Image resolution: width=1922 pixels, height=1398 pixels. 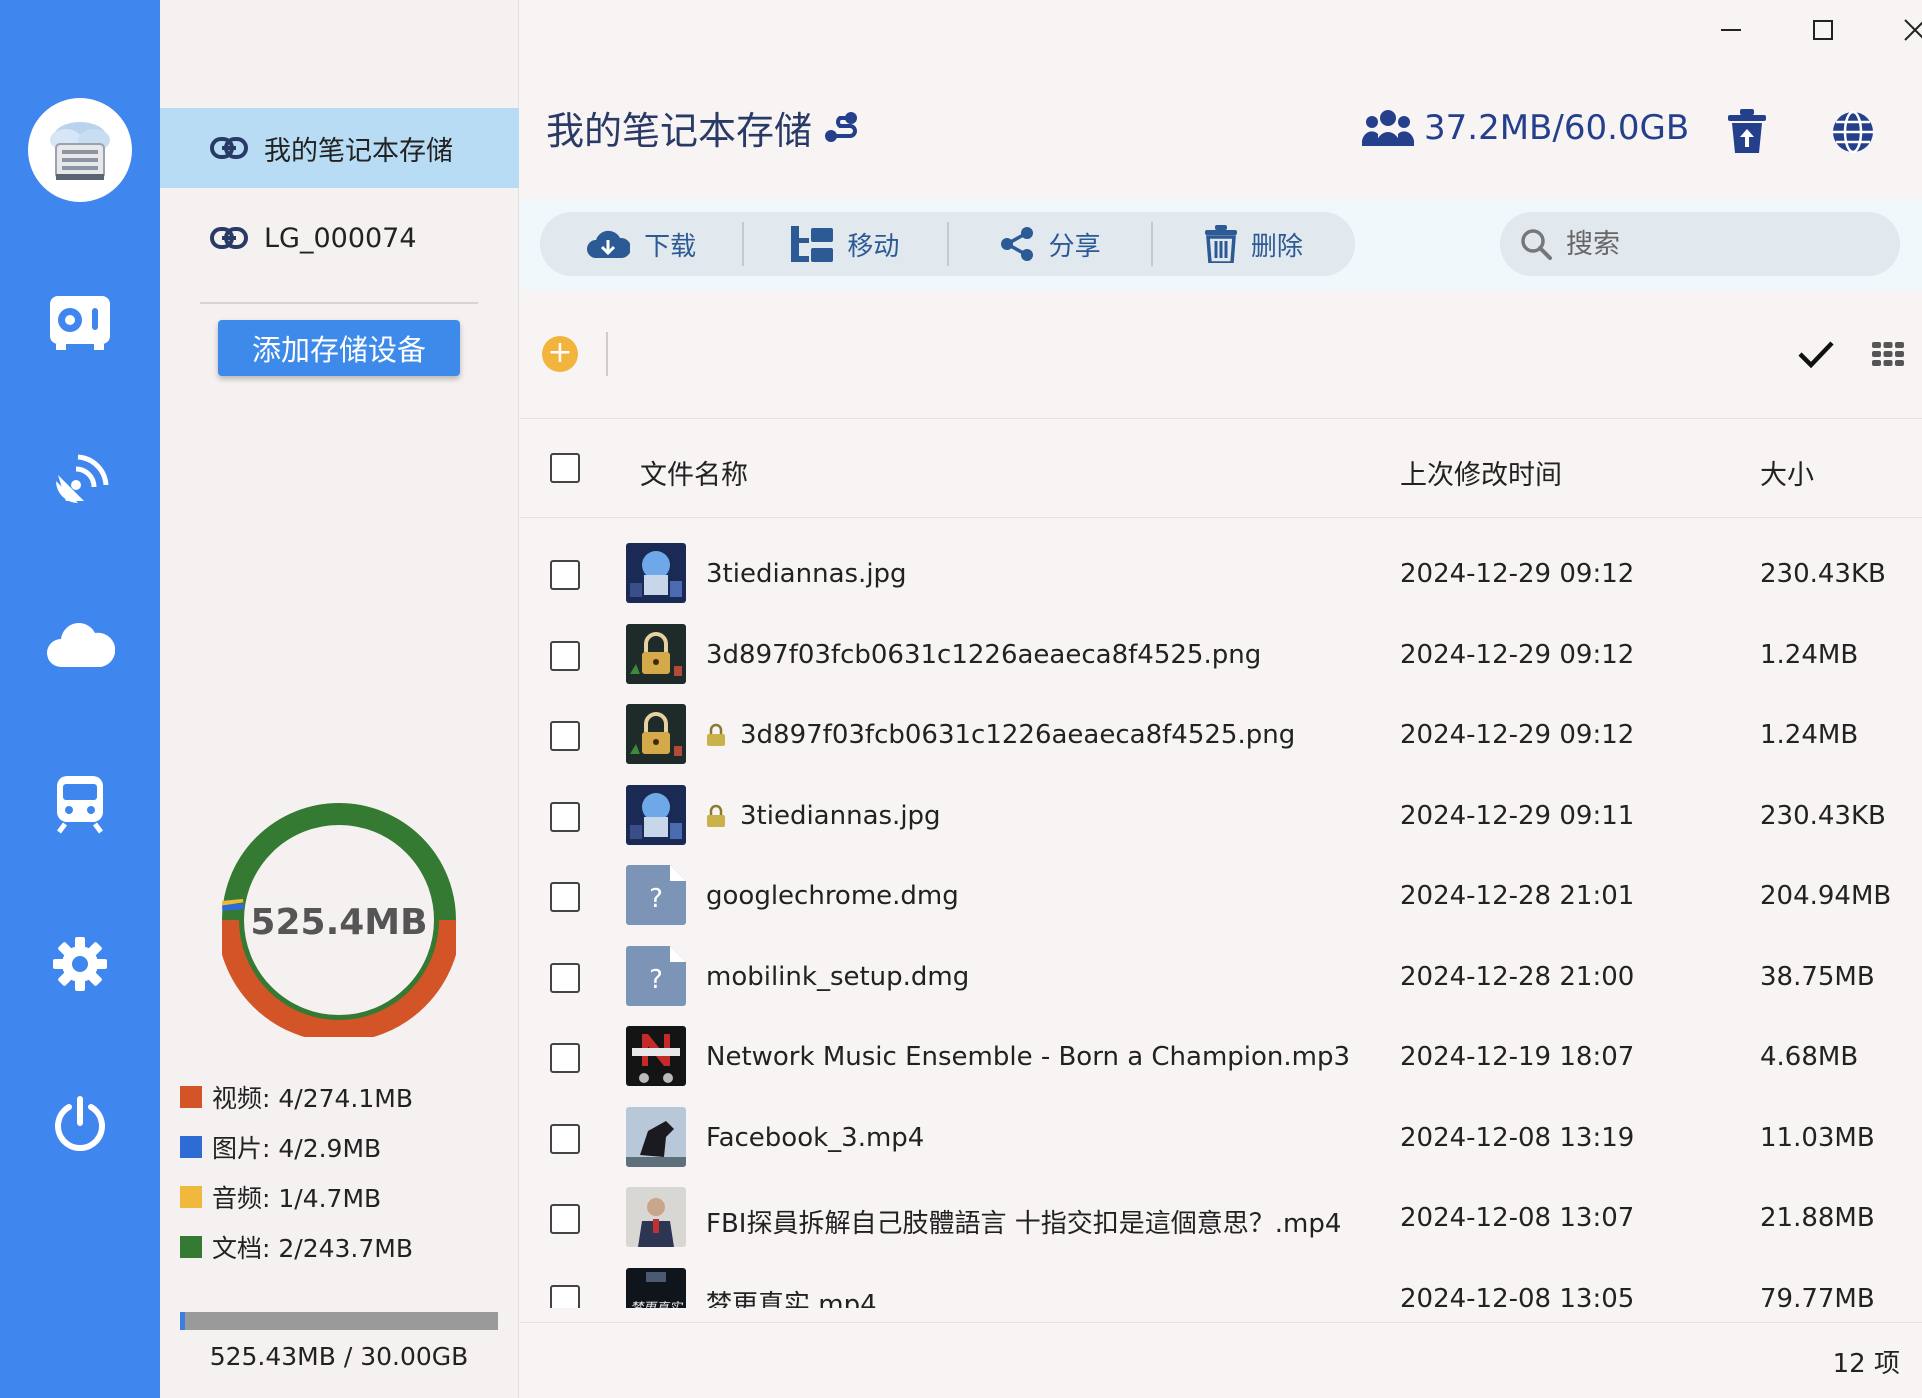 I want to click on delete-button: 删除, so click(x=1254, y=244).